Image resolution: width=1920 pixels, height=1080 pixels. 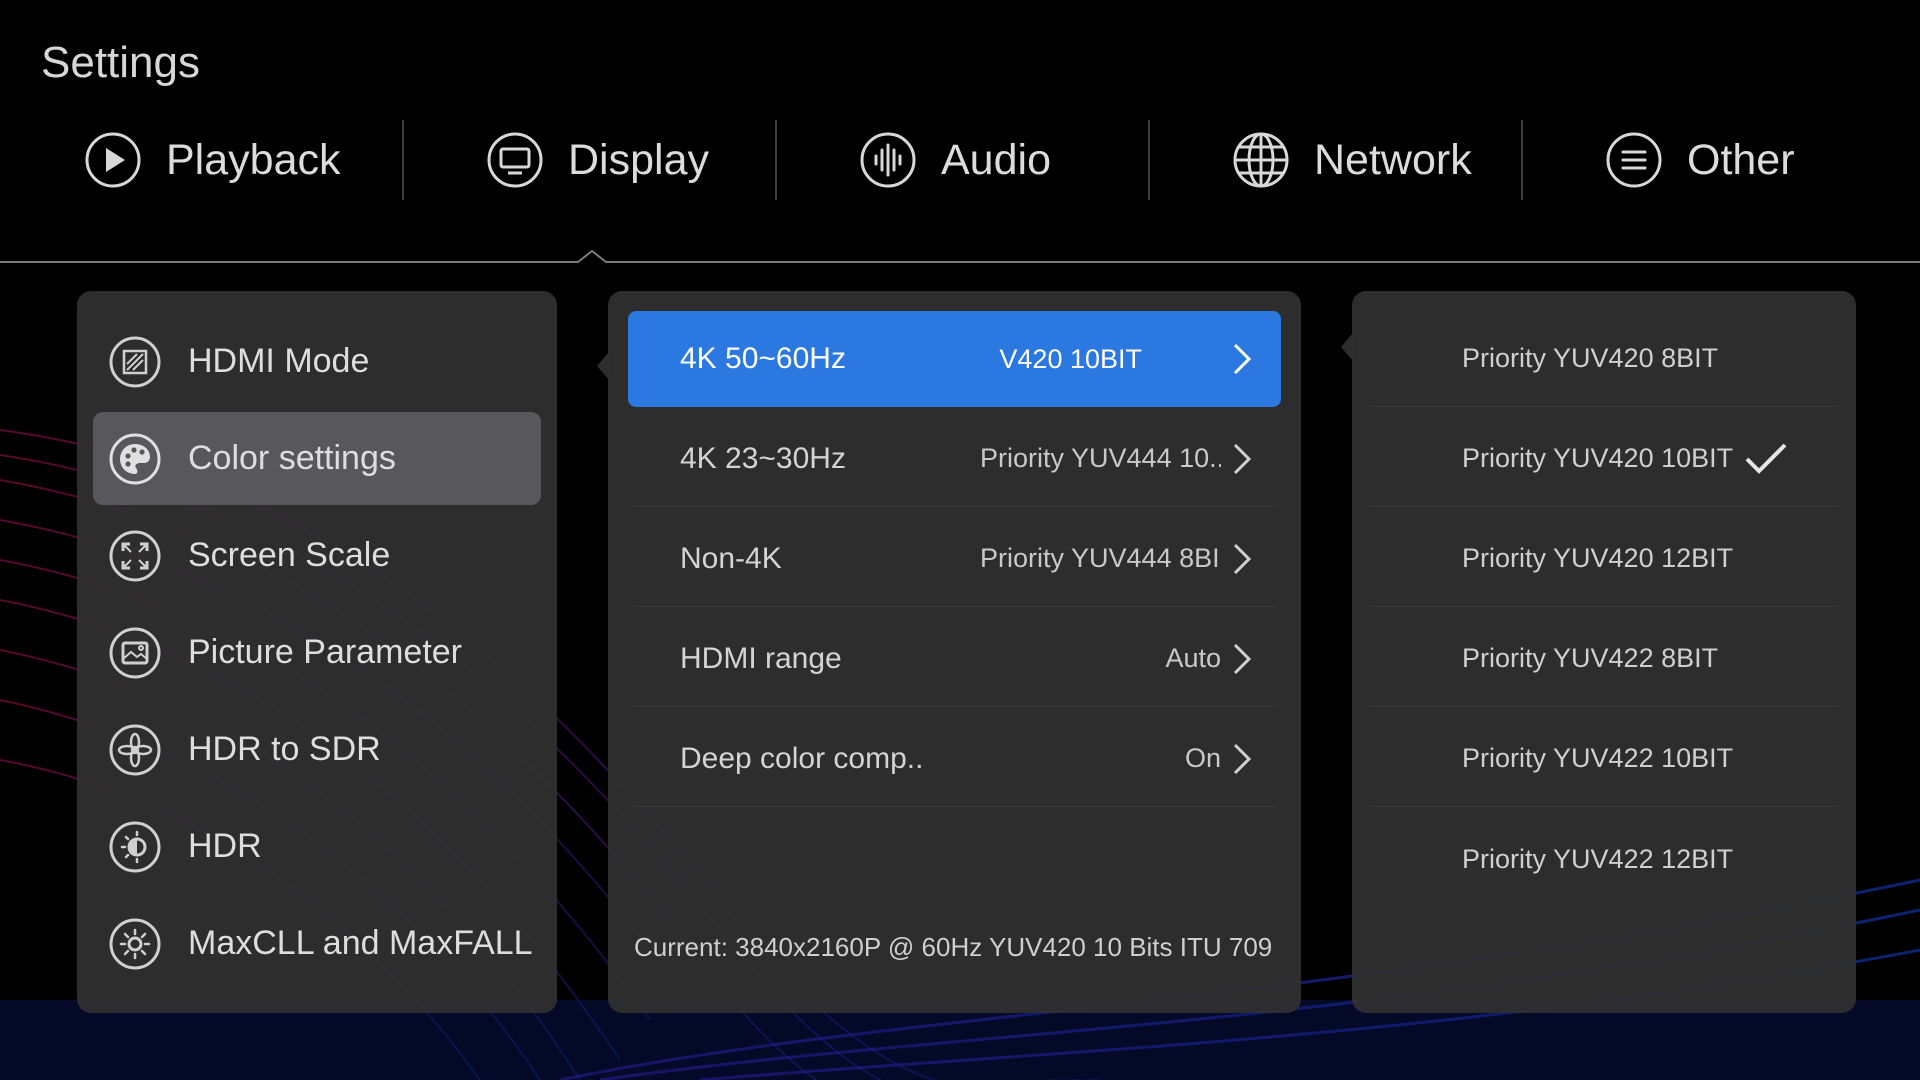 I want to click on flower-icon, so click(x=135, y=750).